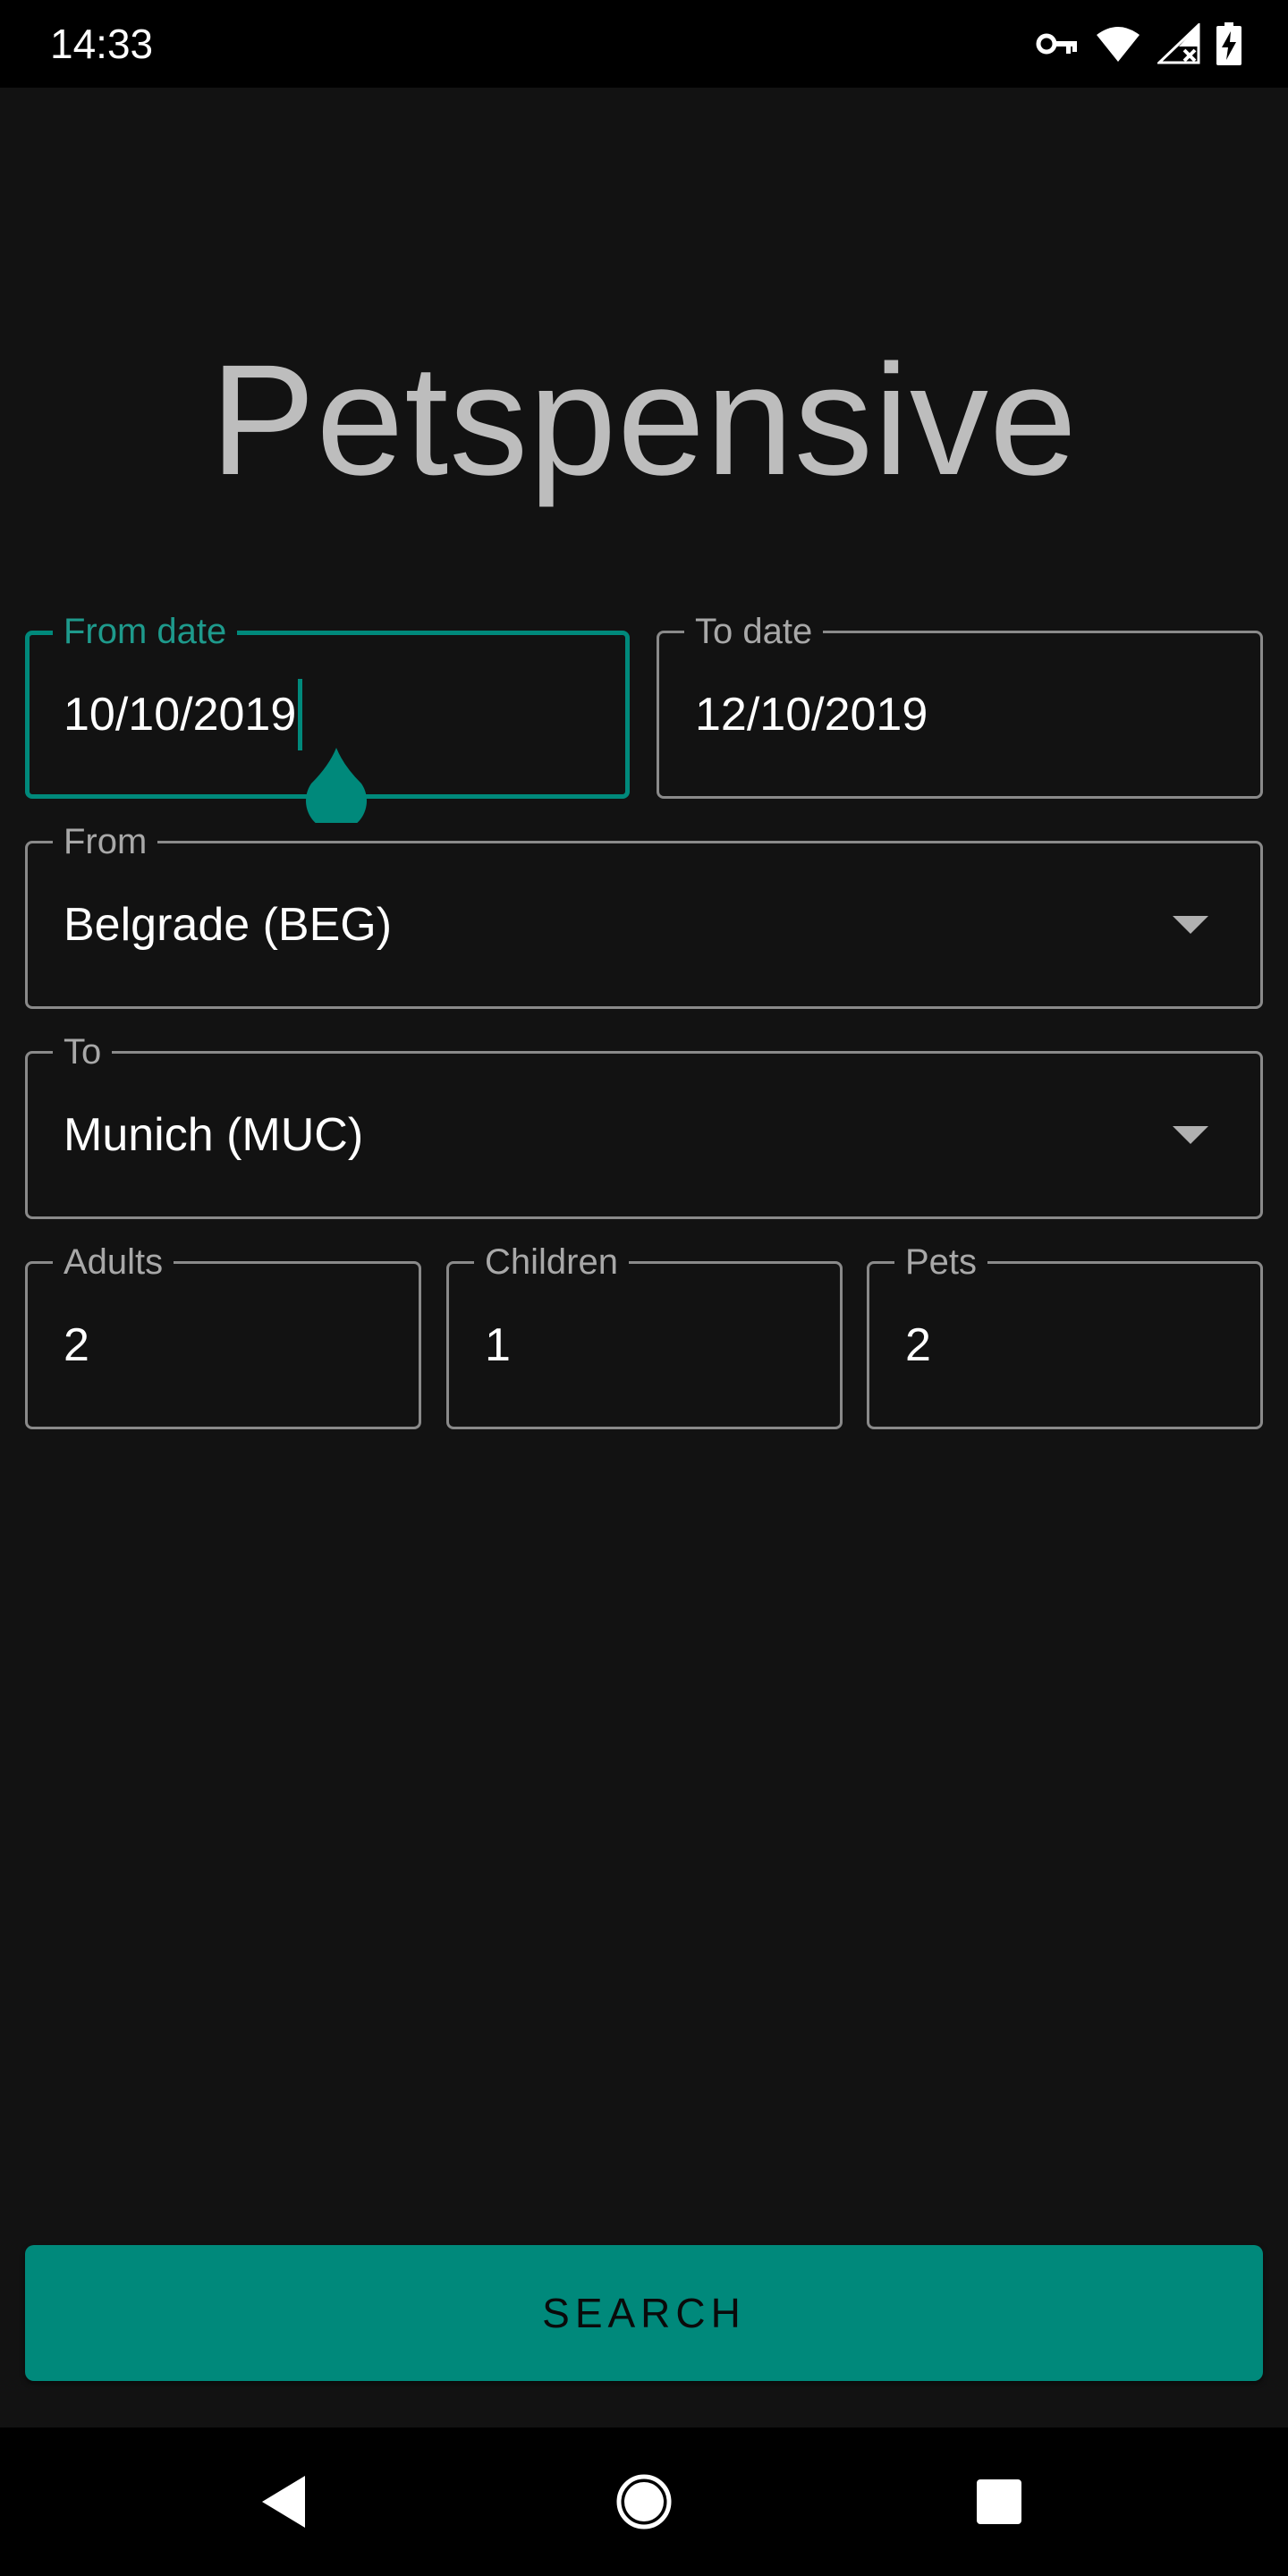 The width and height of the screenshot is (1288, 2576). Describe the element at coordinates (1118, 44) in the screenshot. I see `wifi-icon` at that location.